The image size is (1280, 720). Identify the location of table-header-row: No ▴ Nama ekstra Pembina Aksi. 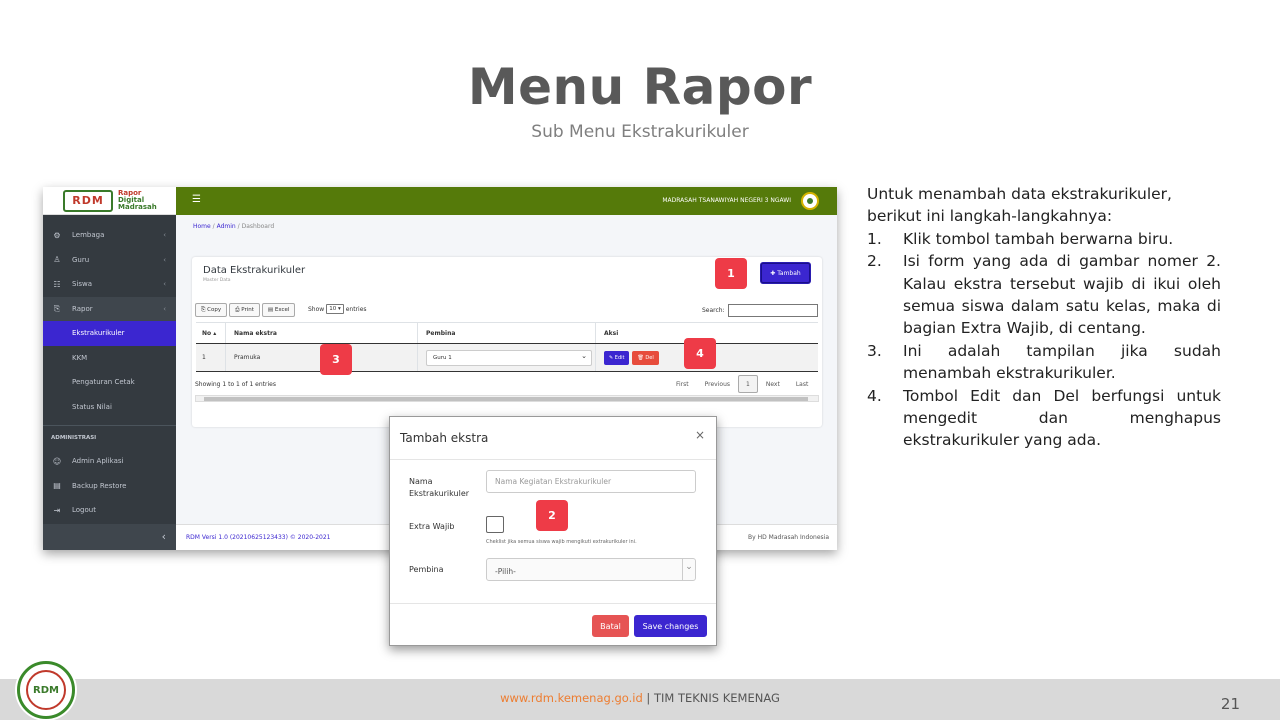
(507, 333).